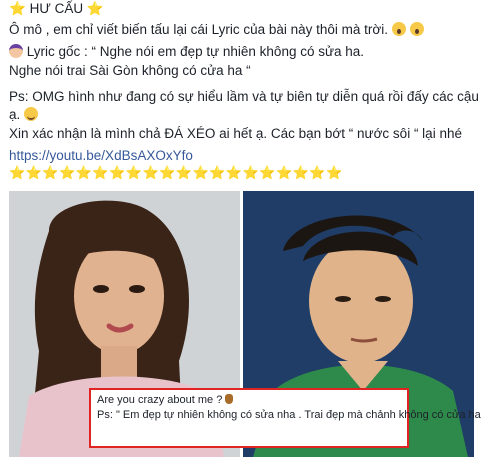  What do you see at coordinates (176, 172) in the screenshot?
I see `stars-row: ⭐⭐⭐⭐⭐⭐⭐⭐⭐⭐⭐⭐⭐⭐⭐⭐⭐⭐⭐⭐` at bounding box center [176, 172].